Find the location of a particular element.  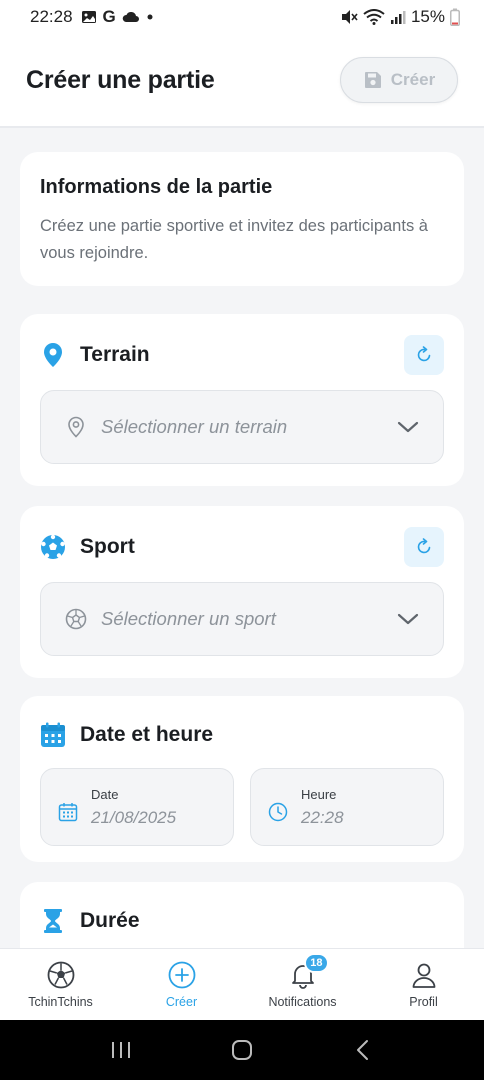

terrain-refresh-button is located at coordinates (424, 355).